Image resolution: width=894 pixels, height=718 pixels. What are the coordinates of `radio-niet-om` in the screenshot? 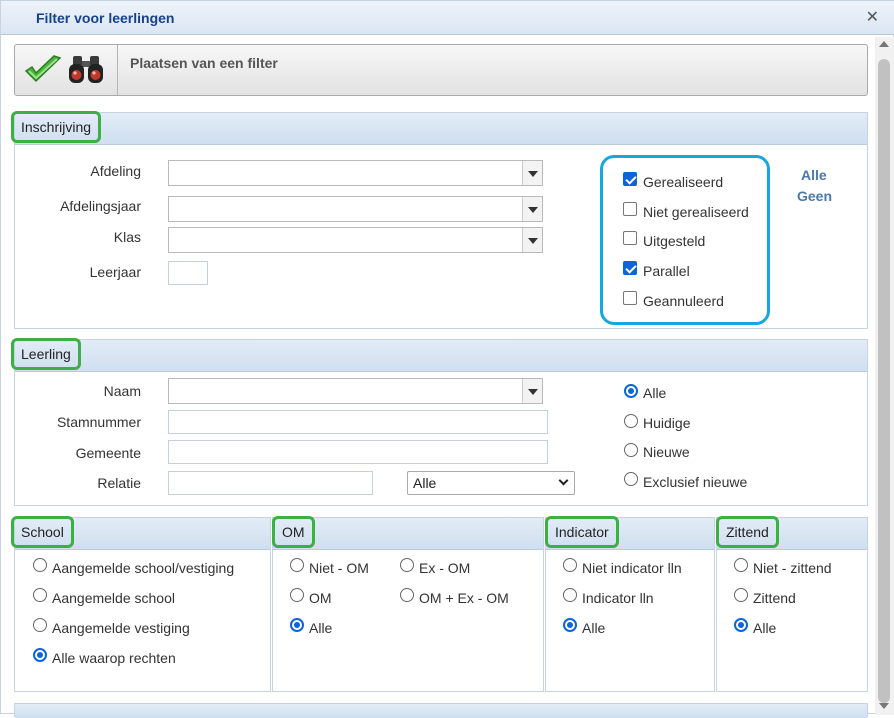 It's located at (297, 565).